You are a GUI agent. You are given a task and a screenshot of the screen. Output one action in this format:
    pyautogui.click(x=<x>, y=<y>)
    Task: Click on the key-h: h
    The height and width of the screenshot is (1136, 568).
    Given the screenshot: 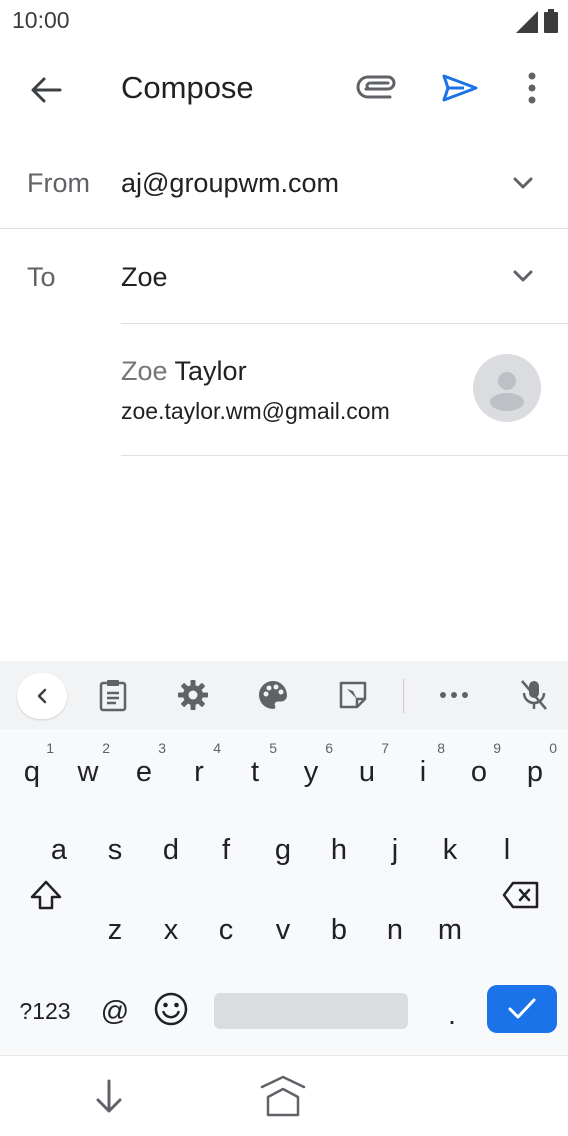 What is the action you would take?
    pyautogui.click(x=339, y=850)
    